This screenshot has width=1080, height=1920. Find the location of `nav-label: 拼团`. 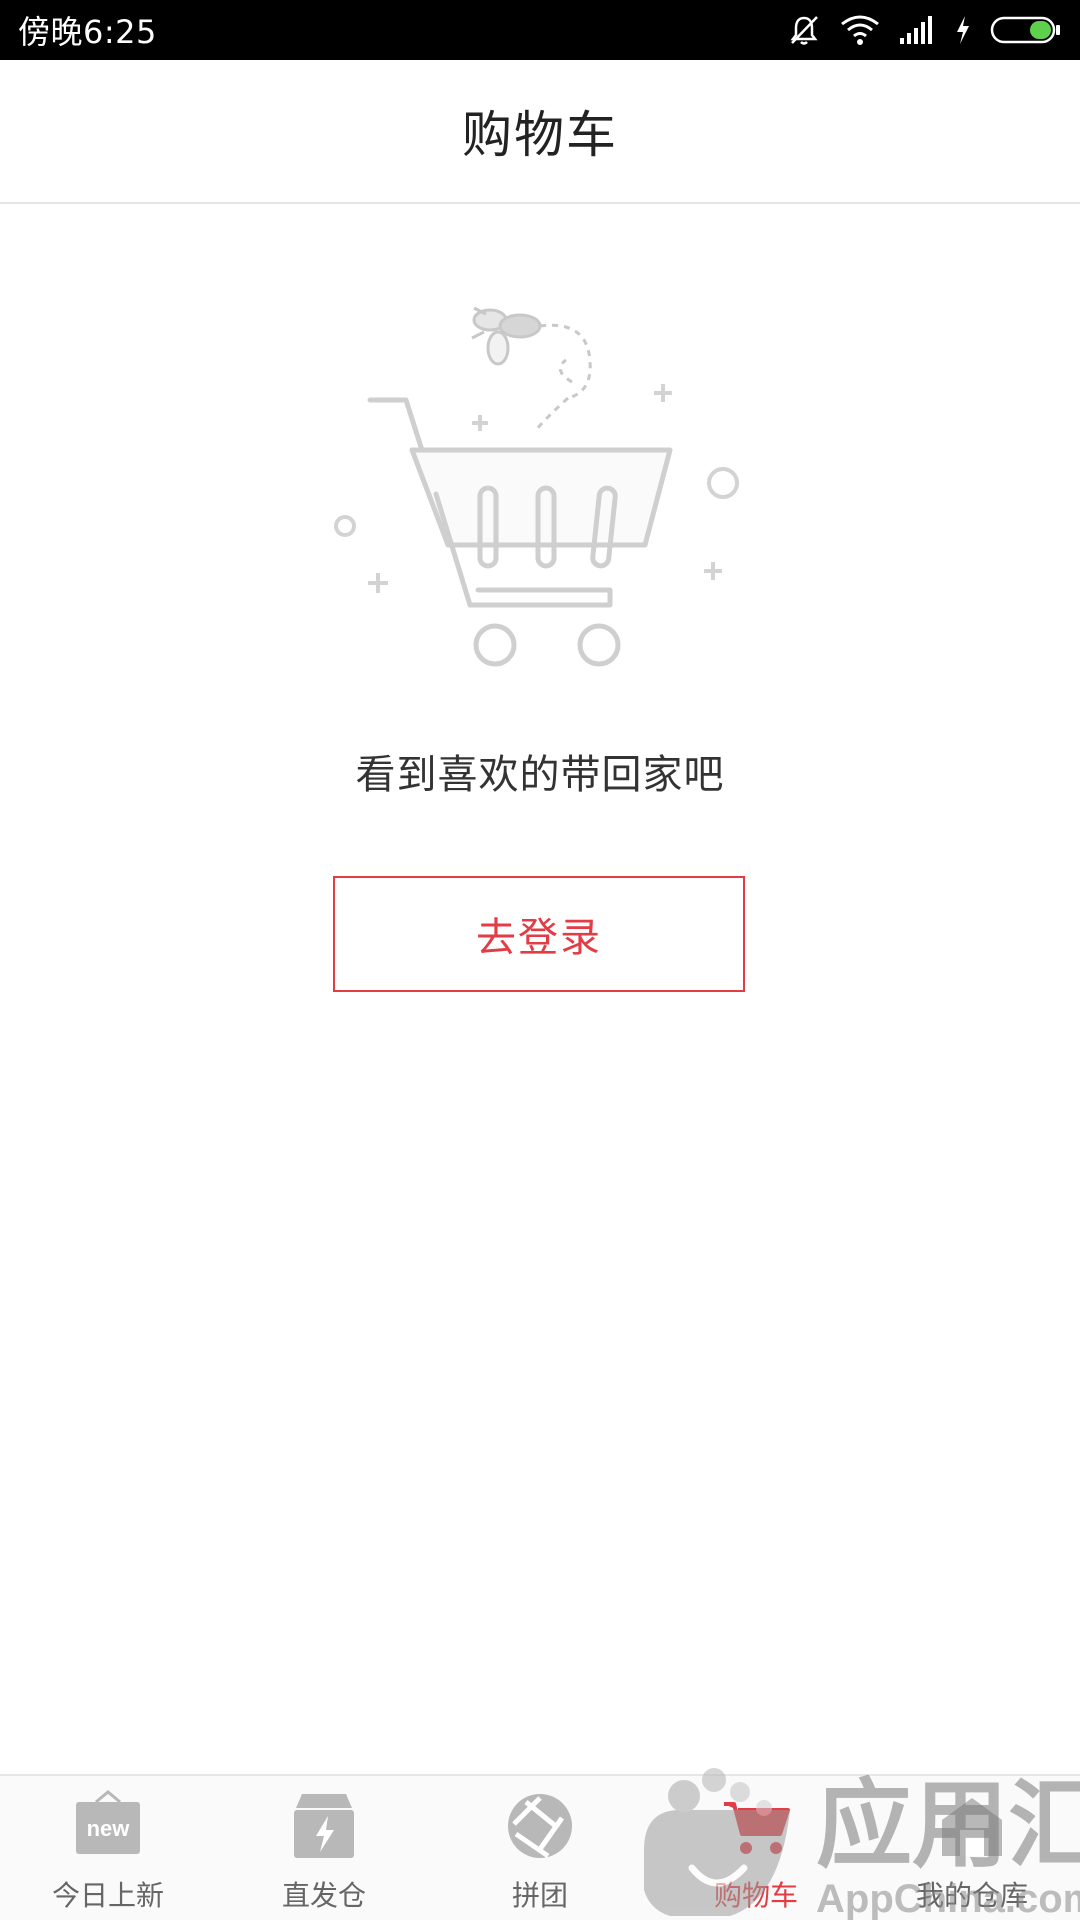

nav-label: 拼团 is located at coordinates (539, 1895).